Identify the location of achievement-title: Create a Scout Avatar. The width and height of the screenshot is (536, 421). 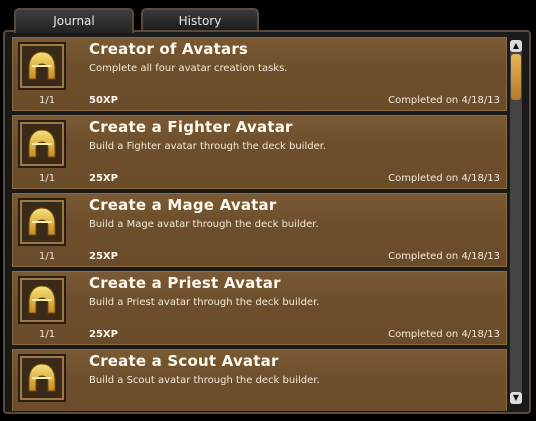
(184, 361).